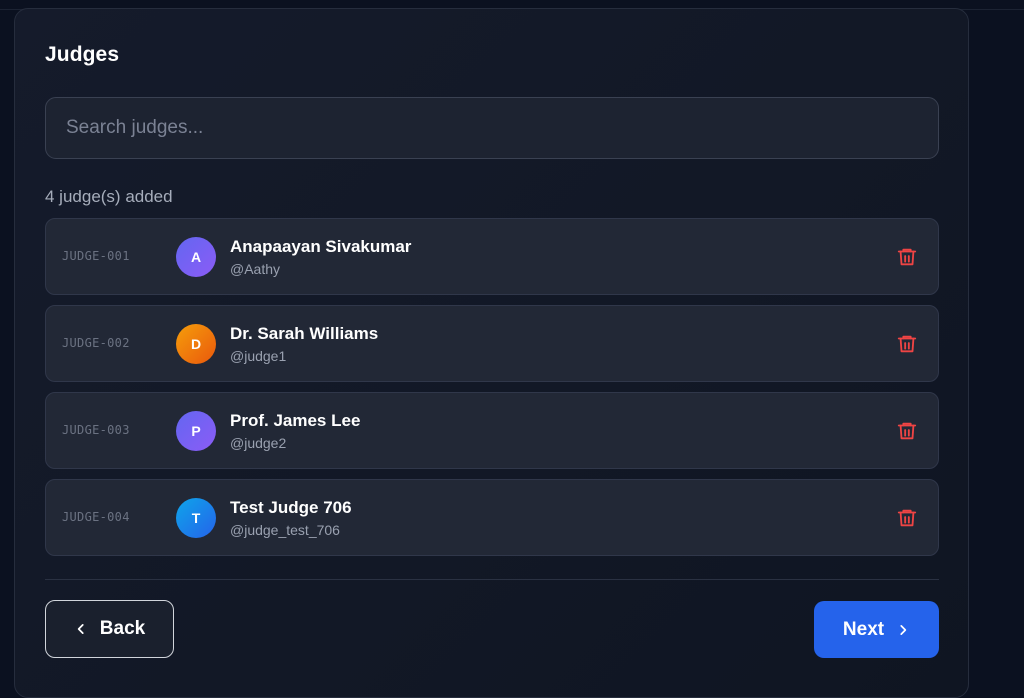 The height and width of the screenshot is (698, 1024). Describe the element at coordinates (196, 257) in the screenshot. I see `avatar: A` at that location.